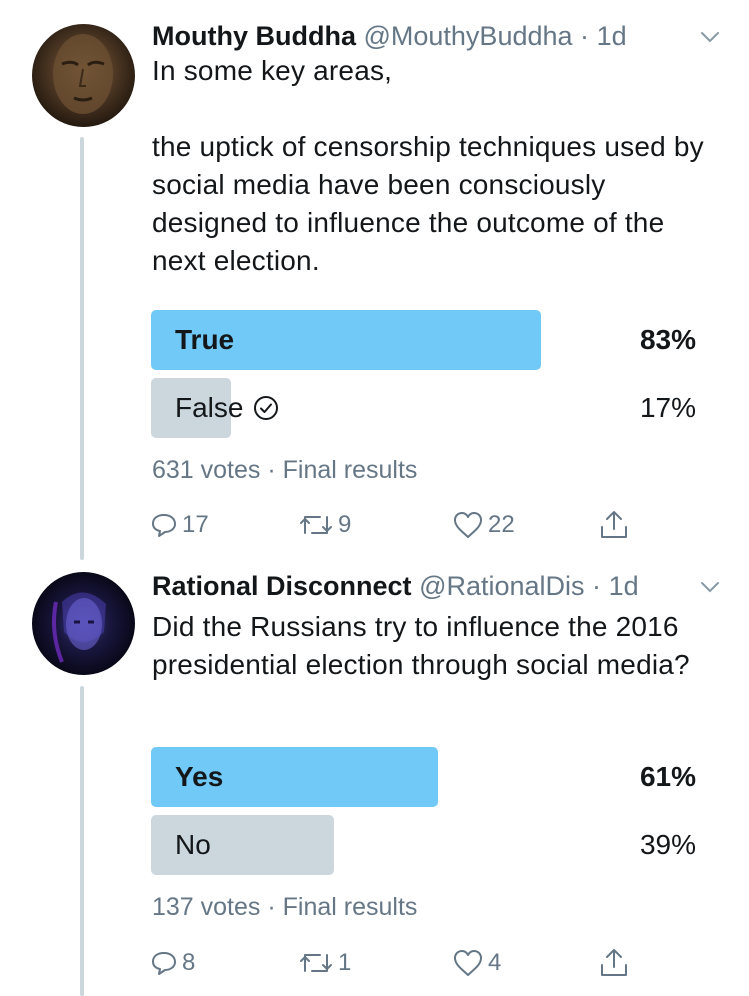  Describe the element at coordinates (501, 524) in the screenshot. I see `like-count: 22` at that location.